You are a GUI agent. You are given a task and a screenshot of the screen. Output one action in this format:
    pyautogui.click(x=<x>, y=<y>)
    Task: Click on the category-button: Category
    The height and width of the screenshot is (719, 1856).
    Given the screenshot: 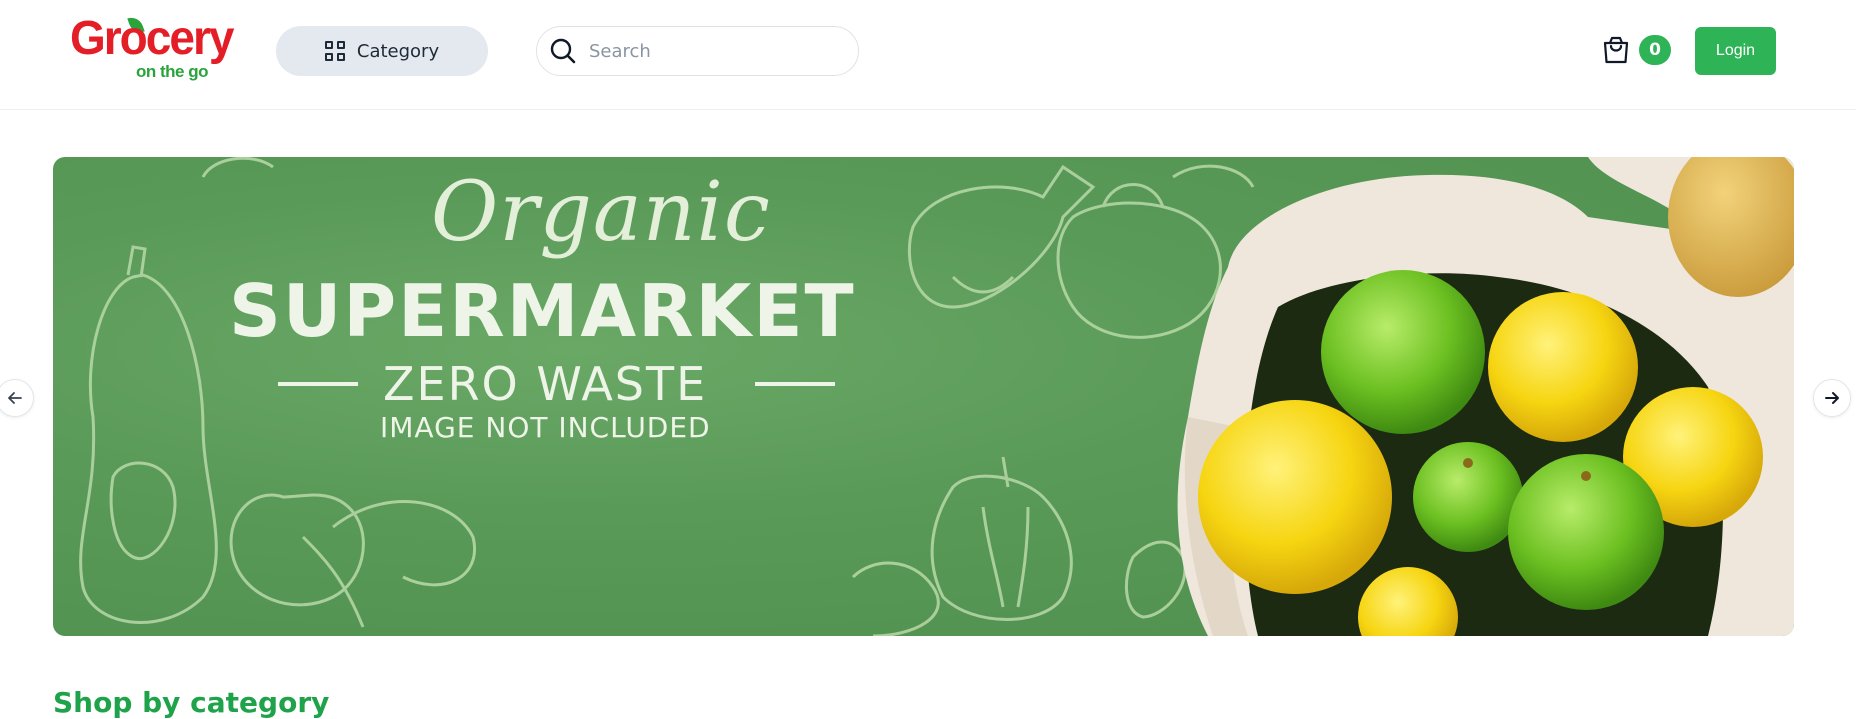 What is the action you would take?
    pyautogui.click(x=382, y=51)
    